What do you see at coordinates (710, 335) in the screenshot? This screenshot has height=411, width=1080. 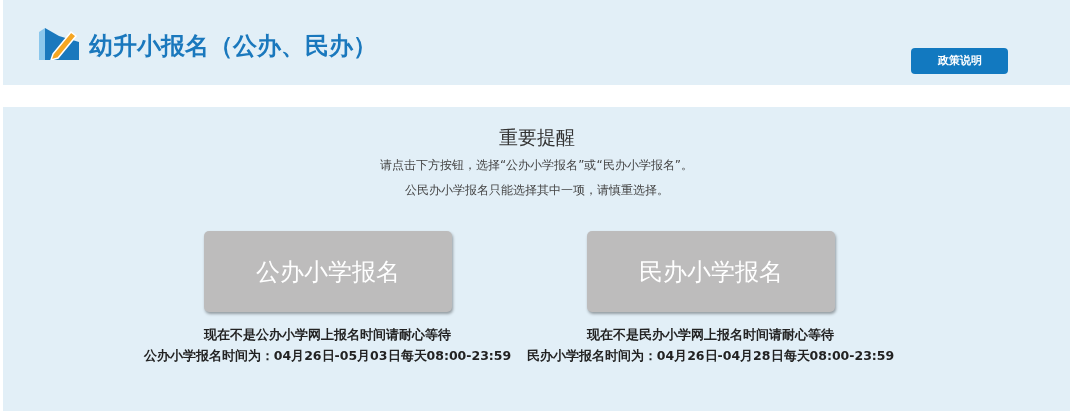 I see `status-text: 现在不是民办小学网上报名时间请耐心等待` at bounding box center [710, 335].